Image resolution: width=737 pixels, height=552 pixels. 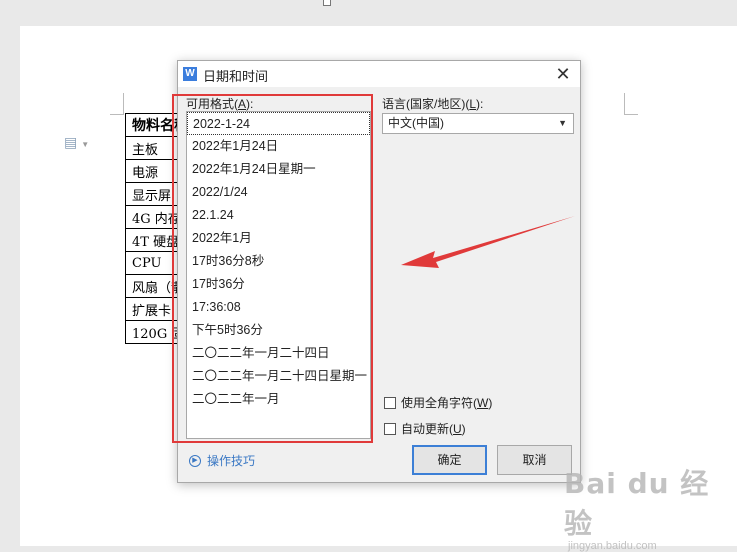 I want to click on language-value: 中文(中国), so click(x=416, y=123).